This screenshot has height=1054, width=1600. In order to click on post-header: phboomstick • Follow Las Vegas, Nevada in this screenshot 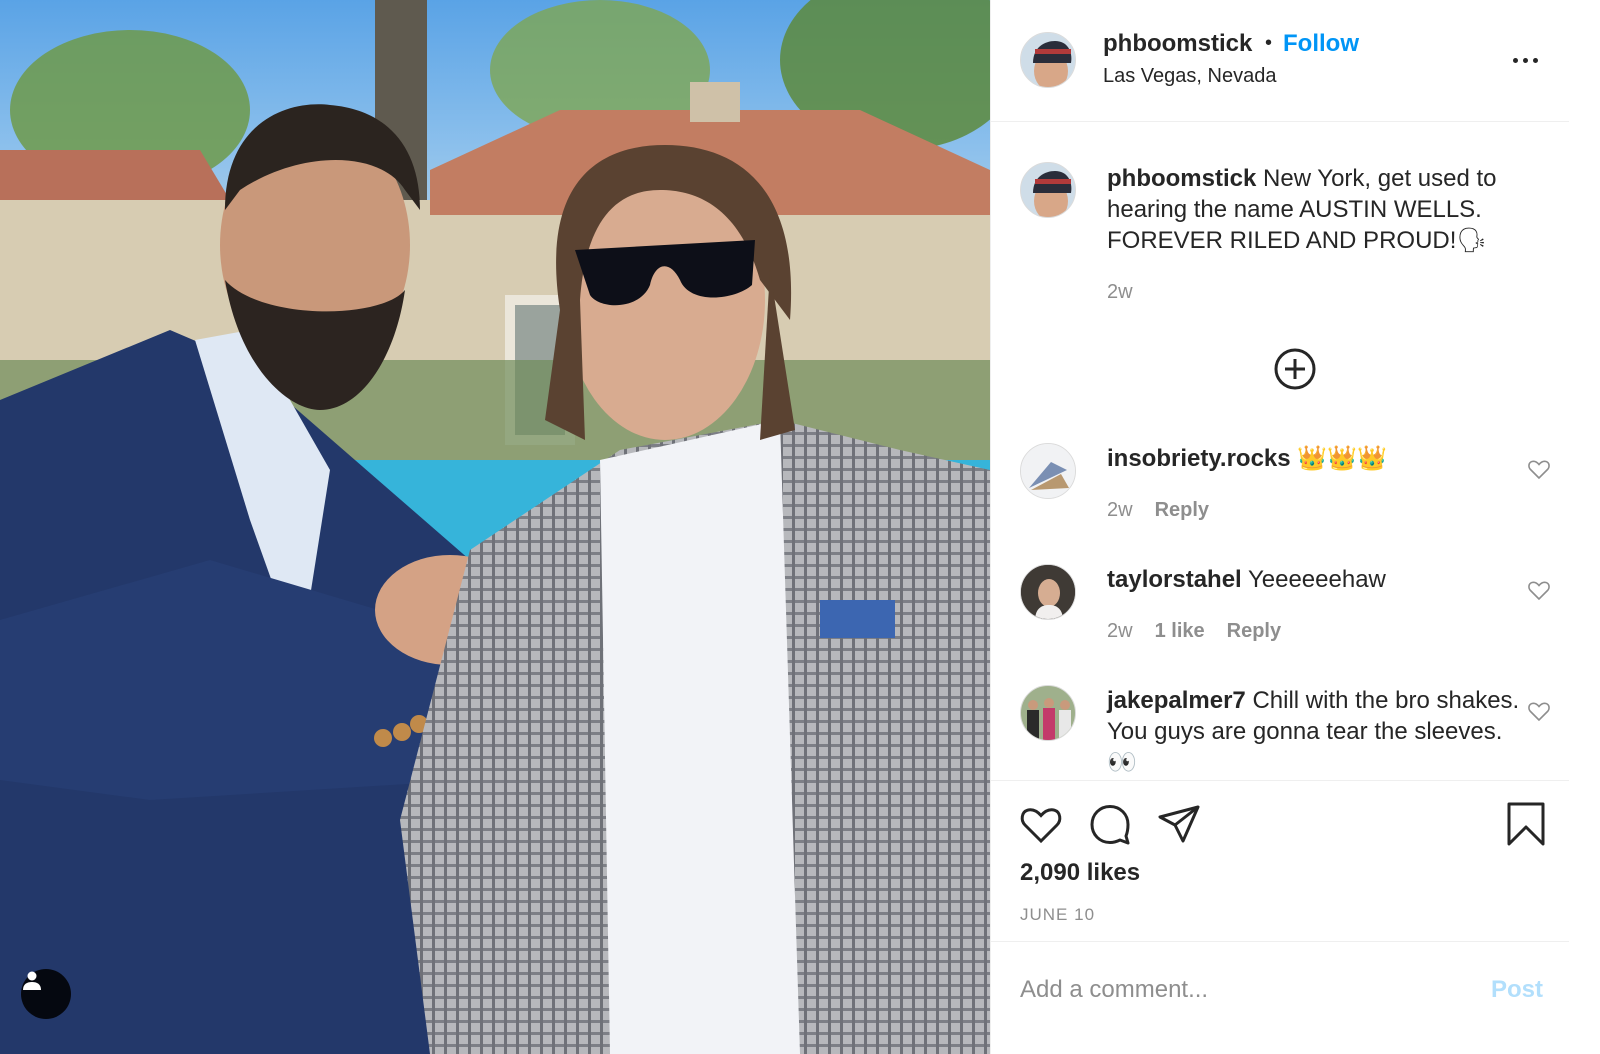, I will do `click(1280, 61)`.